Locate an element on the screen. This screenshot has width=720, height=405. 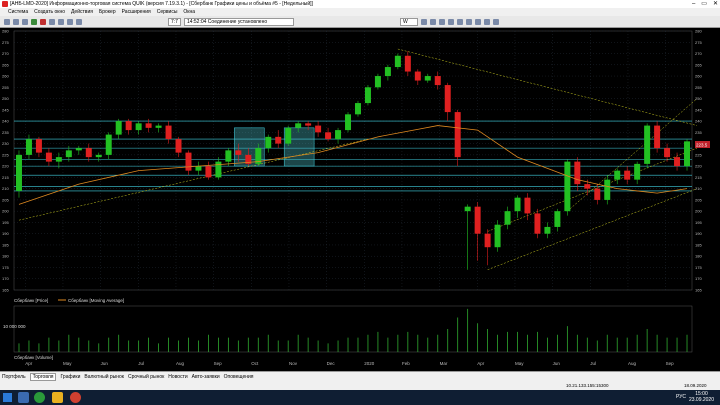
menu-item-create-window: Создать окно is located at coordinates (49, 12).